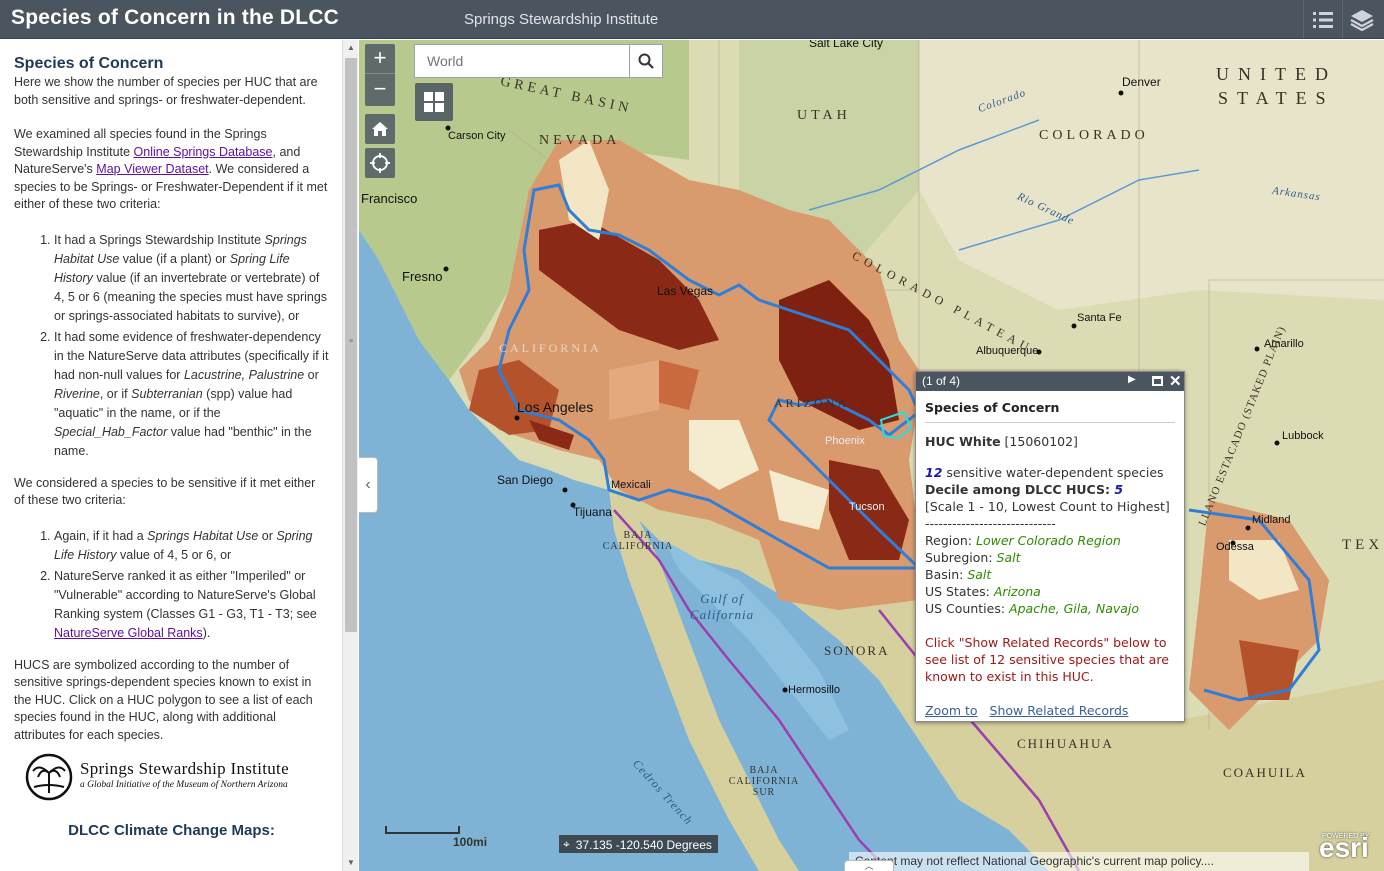 This screenshot has width=1384, height=871. Describe the element at coordinates (1032, 608) in the screenshot. I see `counties-line: US Counties: Apache, Gila, Navajo` at that location.